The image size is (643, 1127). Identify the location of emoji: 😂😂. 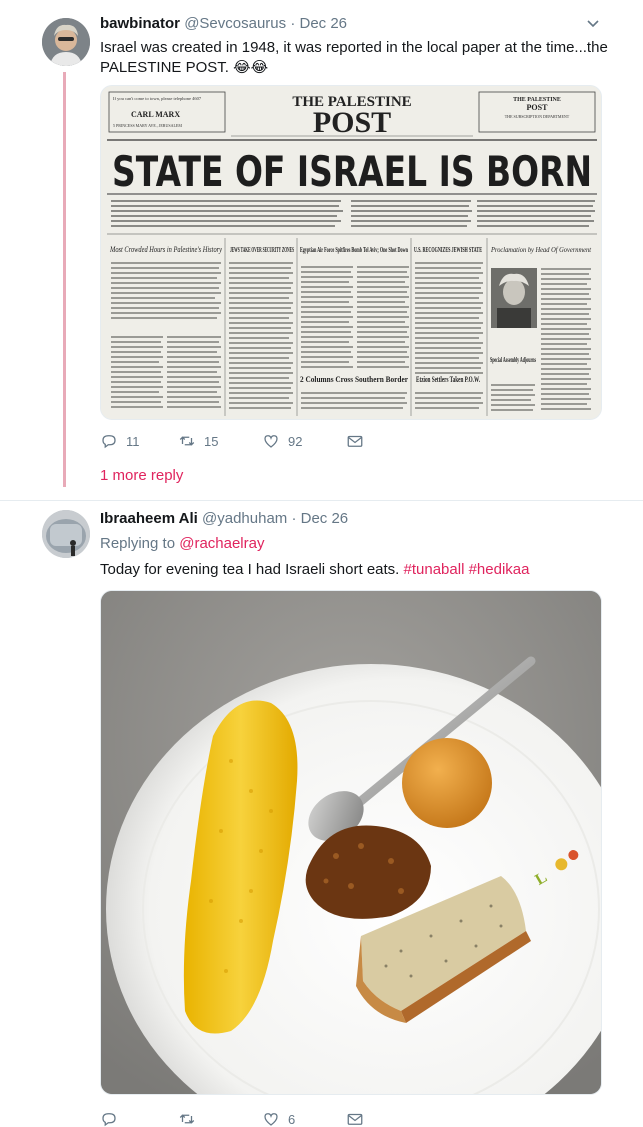
(251, 67).